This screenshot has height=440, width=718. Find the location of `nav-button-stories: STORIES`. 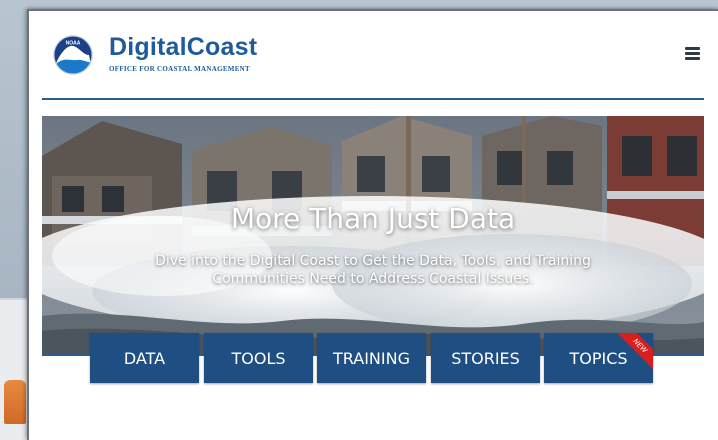

nav-button-stories: STORIES is located at coordinates (485, 358).